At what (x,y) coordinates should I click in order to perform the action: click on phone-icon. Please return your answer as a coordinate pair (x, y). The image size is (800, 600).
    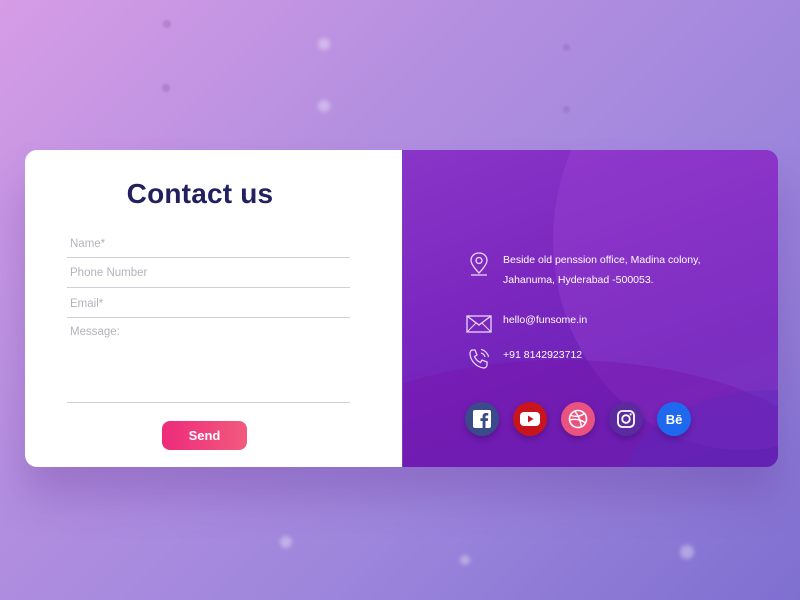
    Looking at the image, I should click on (479, 359).